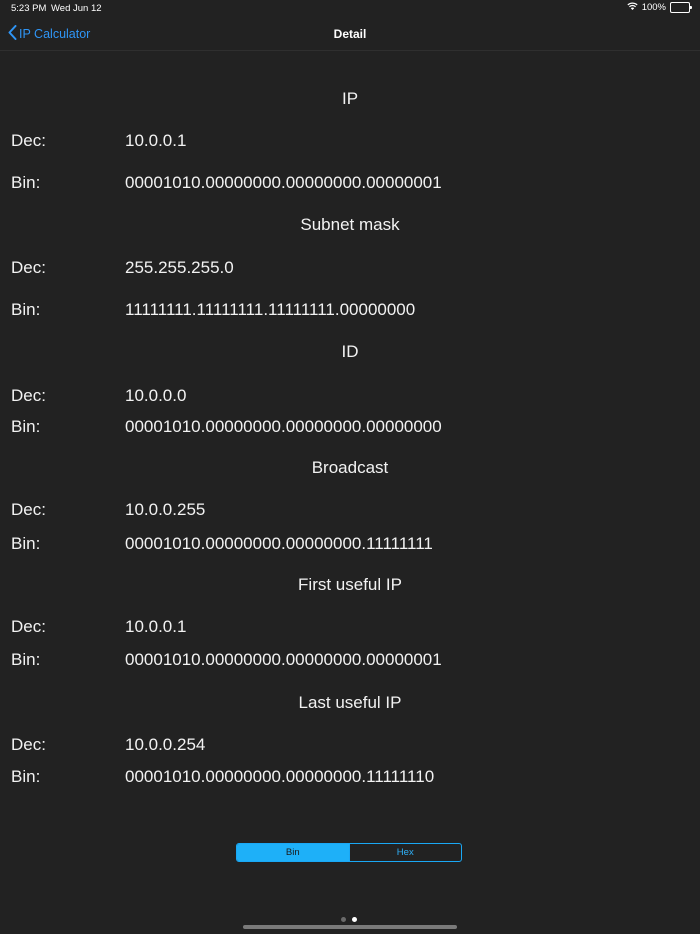  I want to click on home-indicator, so click(350, 927).